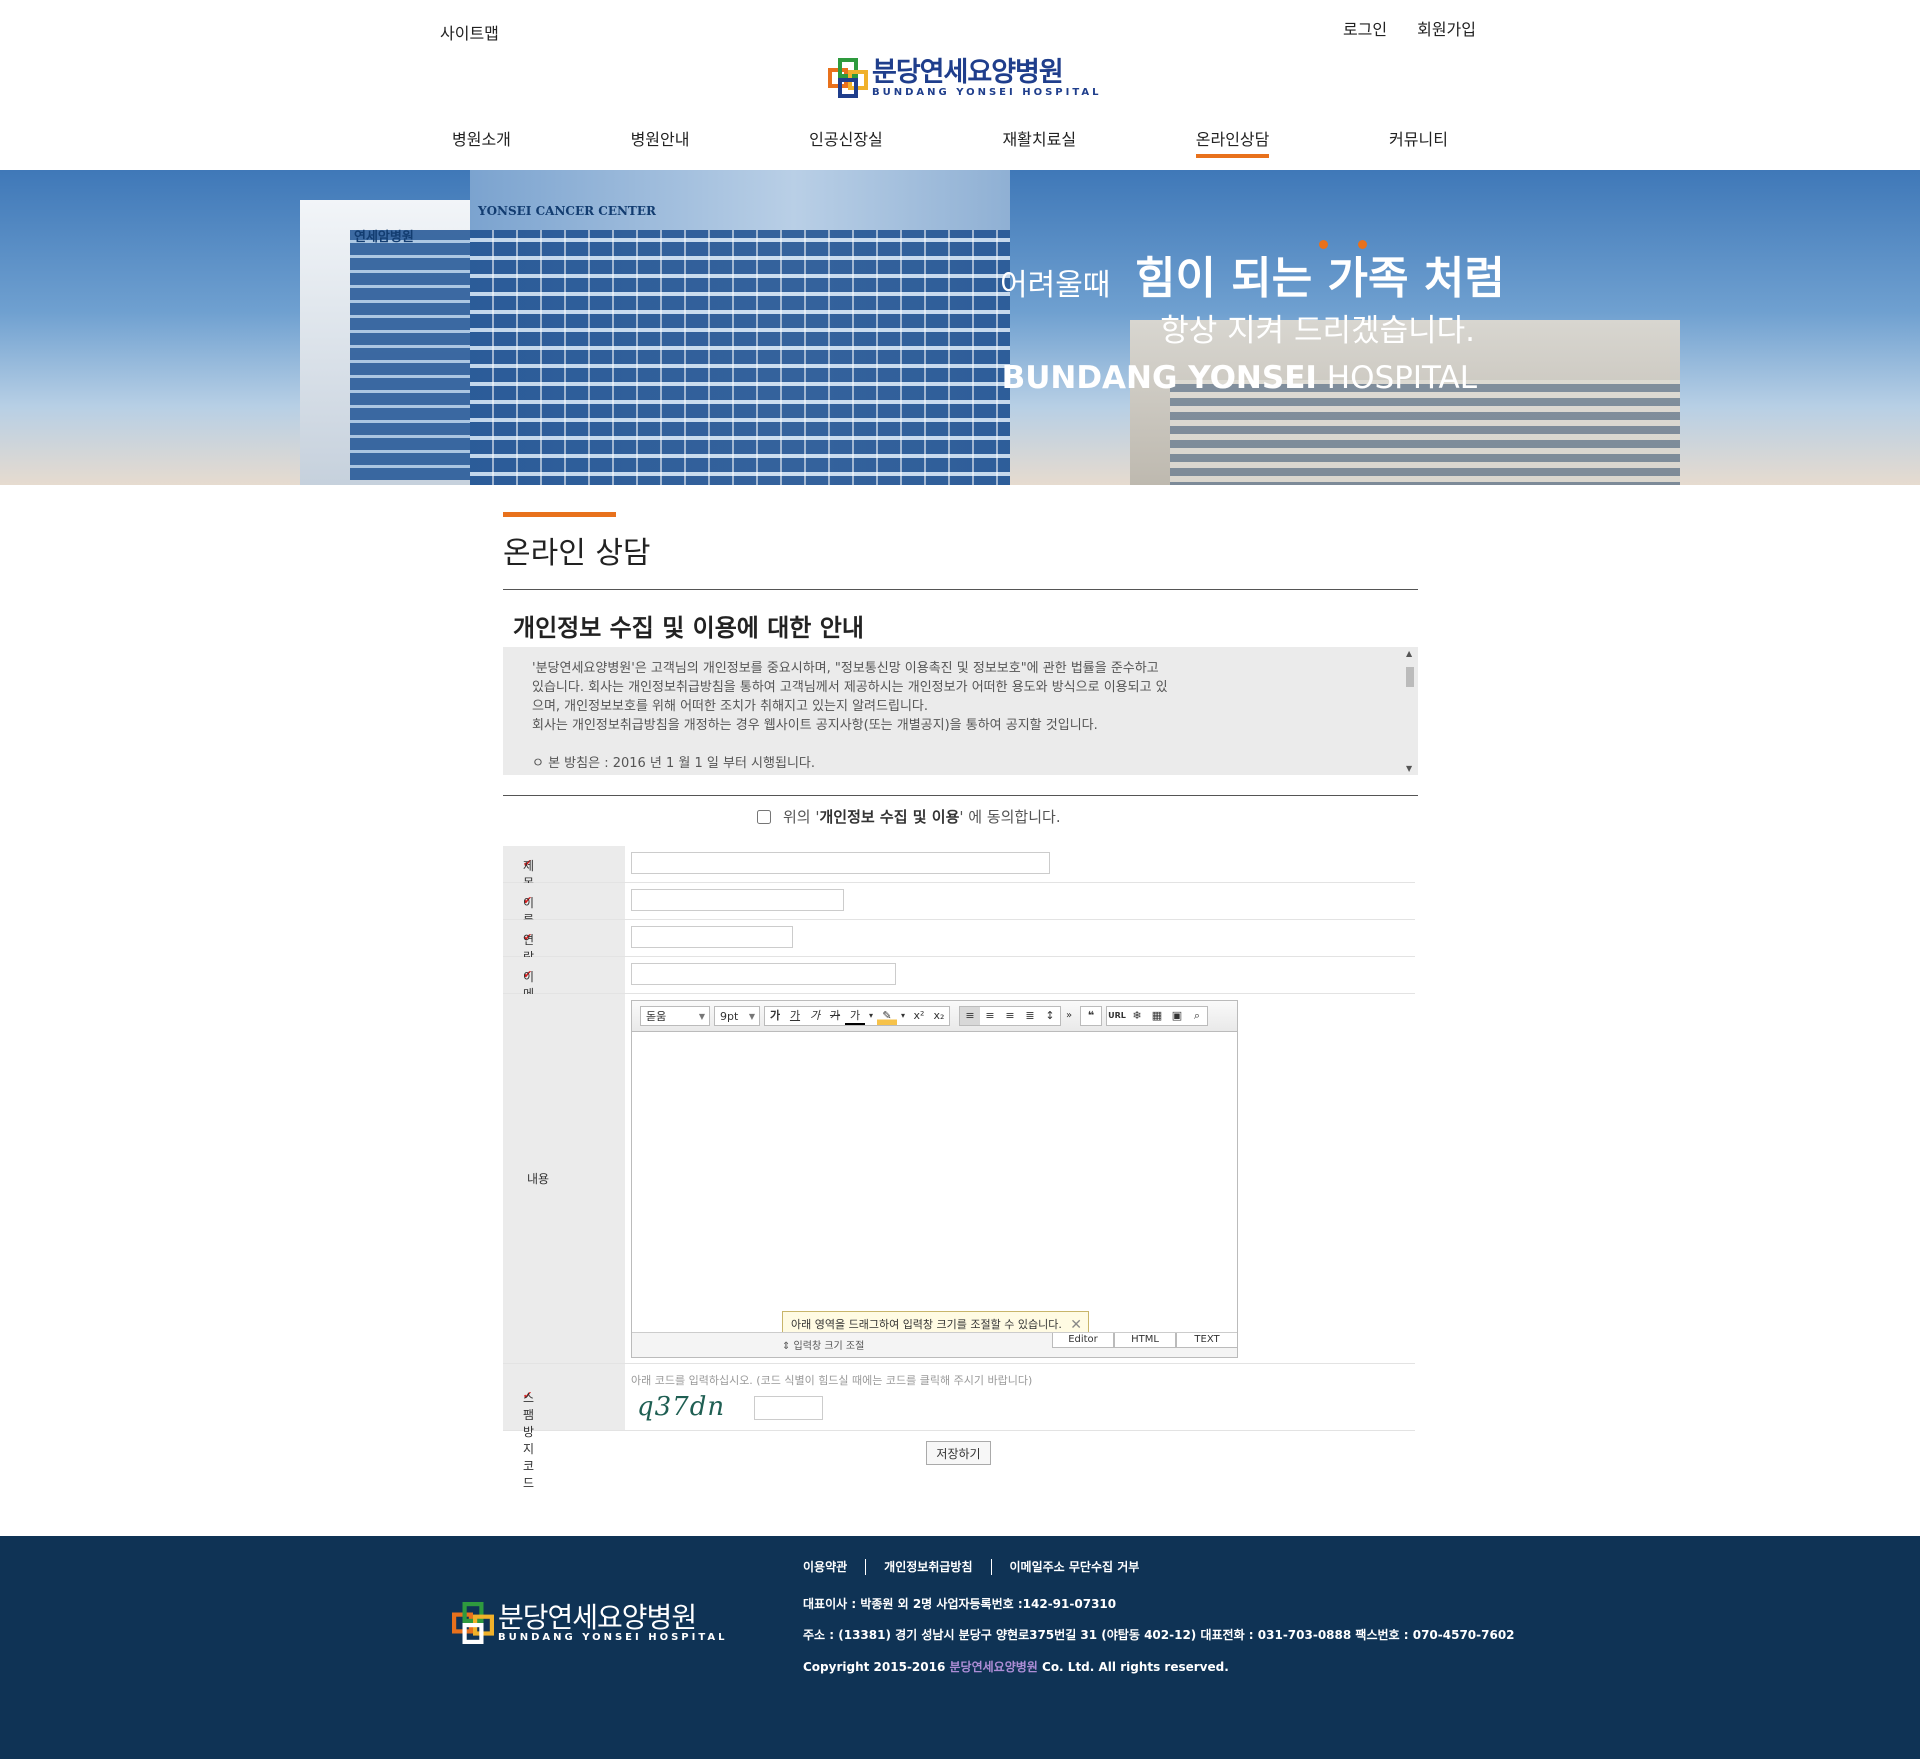  Describe the element at coordinates (564, 987) in the screenshot. I see `field-label: ✔이메일` at that location.